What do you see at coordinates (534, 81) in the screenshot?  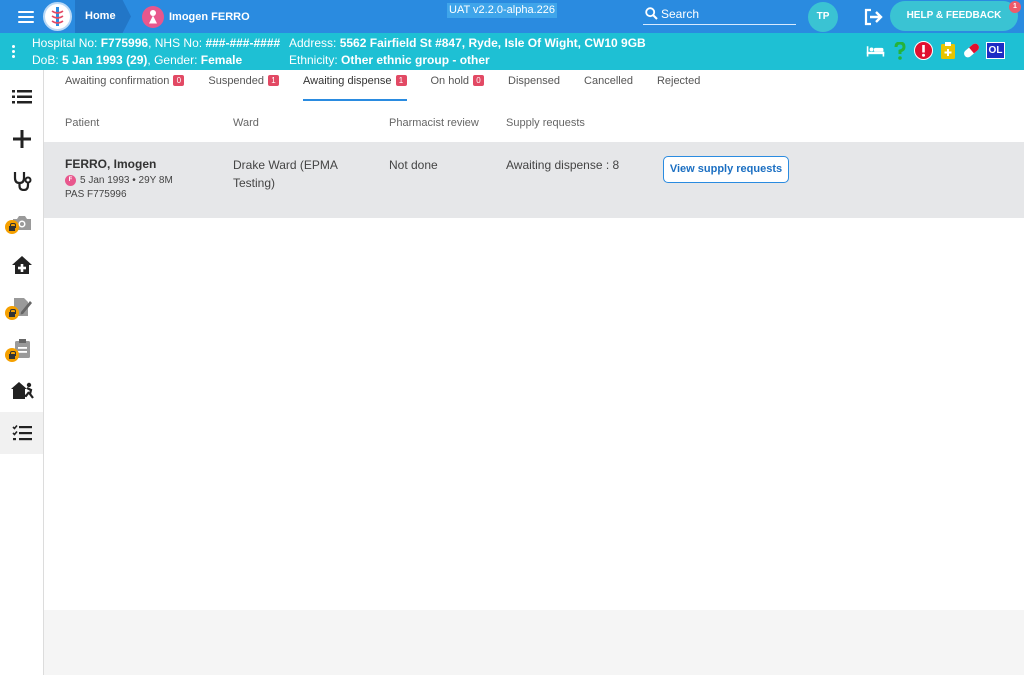 I see `tab-label: Dispensed` at bounding box center [534, 81].